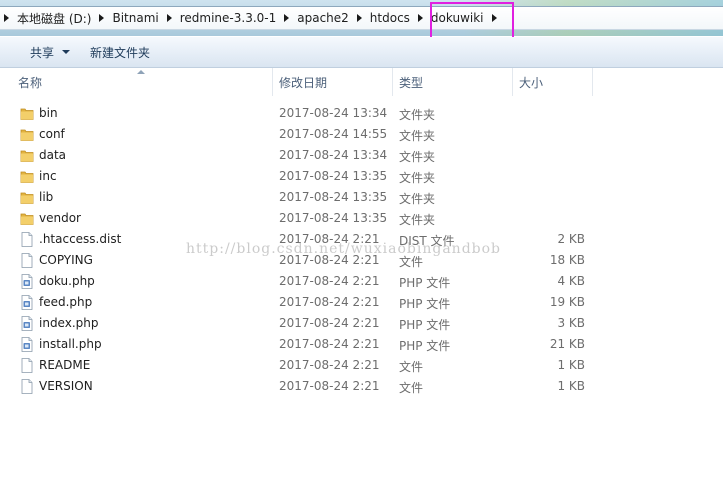 Image resolution: width=723 pixels, height=482 pixels. I want to click on file-name: vendor, so click(60, 218).